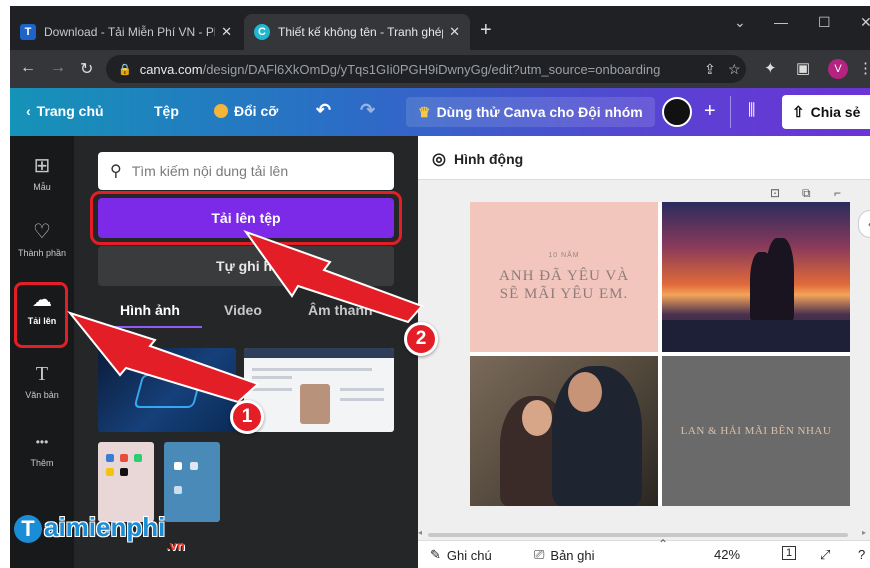  What do you see at coordinates (439, 159) in the screenshot?
I see `animate-icon: ◎` at bounding box center [439, 159].